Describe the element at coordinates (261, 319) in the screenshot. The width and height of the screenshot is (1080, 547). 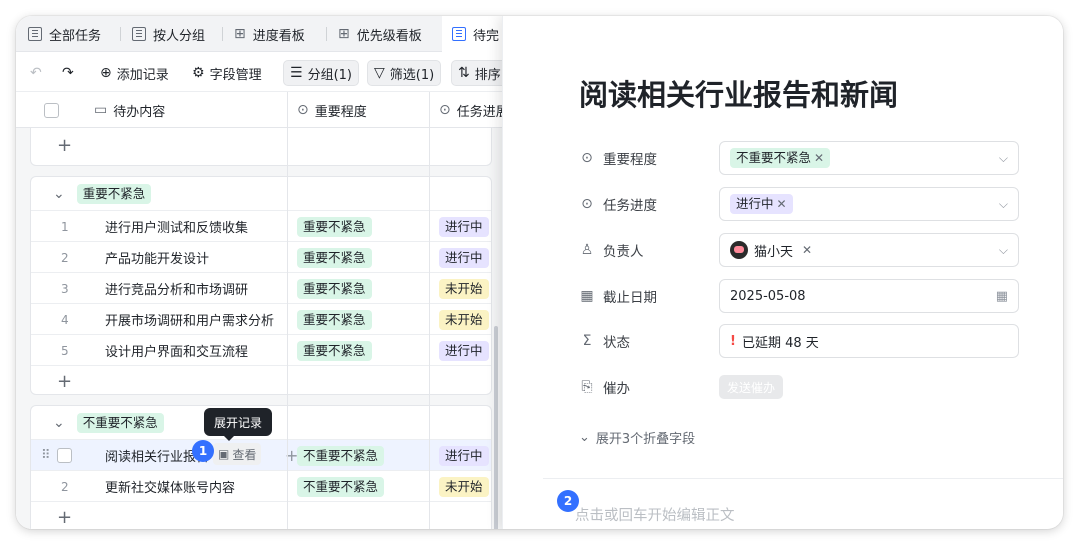
I see `table-row: 4 开展市场调研和用户需求分析 重要不紧急 未开始` at that location.